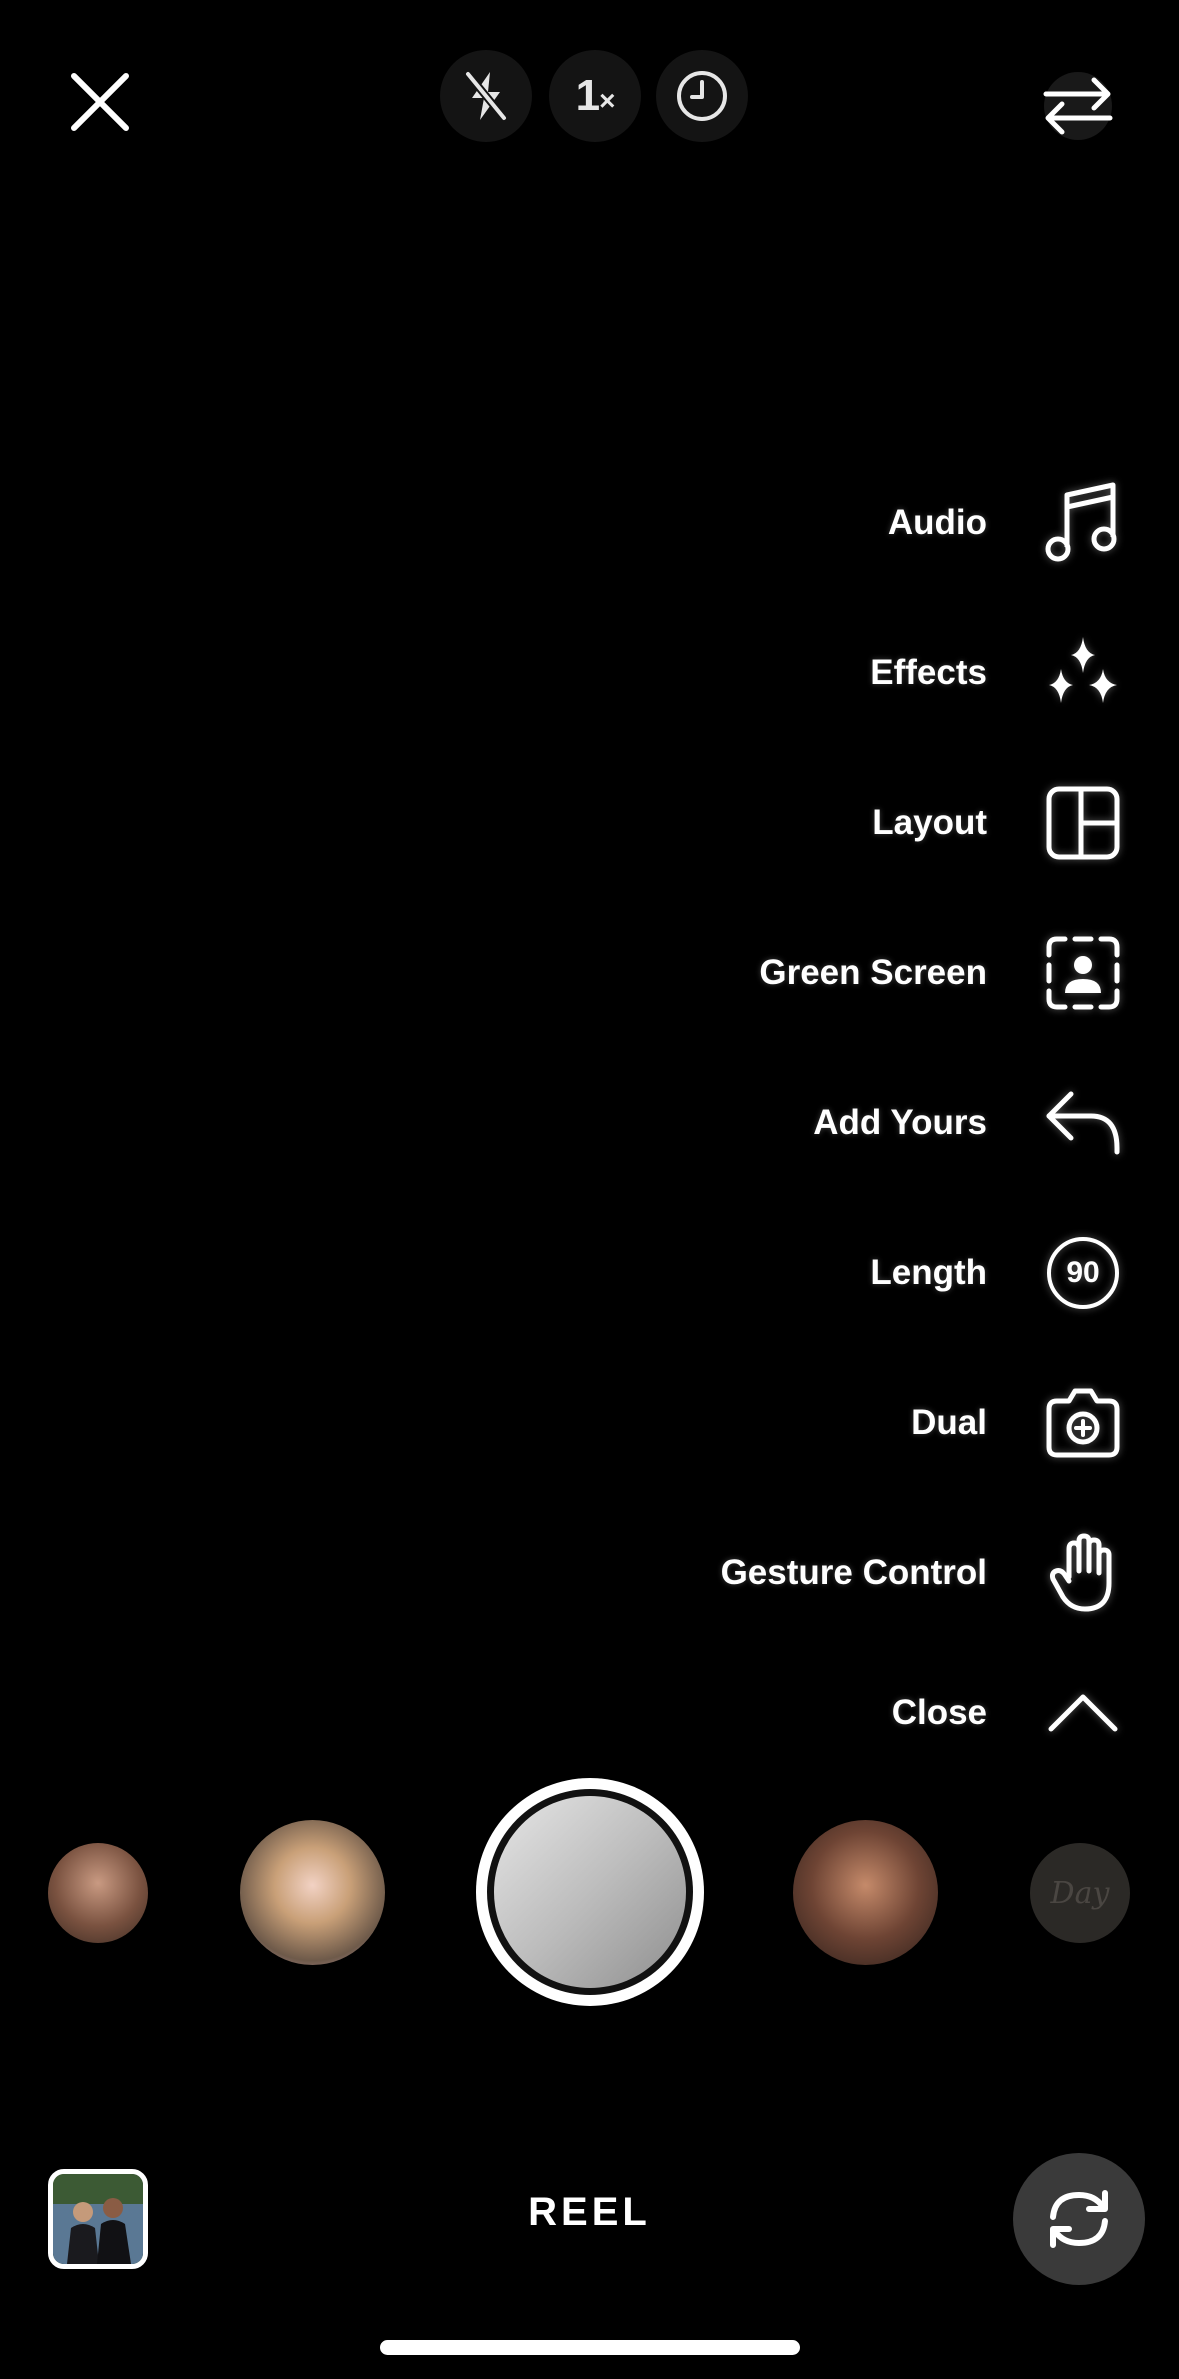  Describe the element at coordinates (873, 972) in the screenshot. I see `menu-label: Green Screen` at that location.